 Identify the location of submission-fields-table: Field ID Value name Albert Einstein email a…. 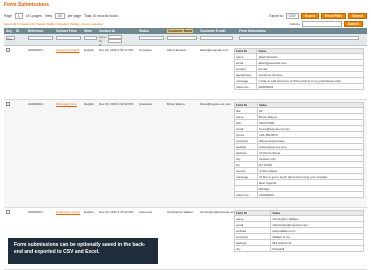
(298, 69).